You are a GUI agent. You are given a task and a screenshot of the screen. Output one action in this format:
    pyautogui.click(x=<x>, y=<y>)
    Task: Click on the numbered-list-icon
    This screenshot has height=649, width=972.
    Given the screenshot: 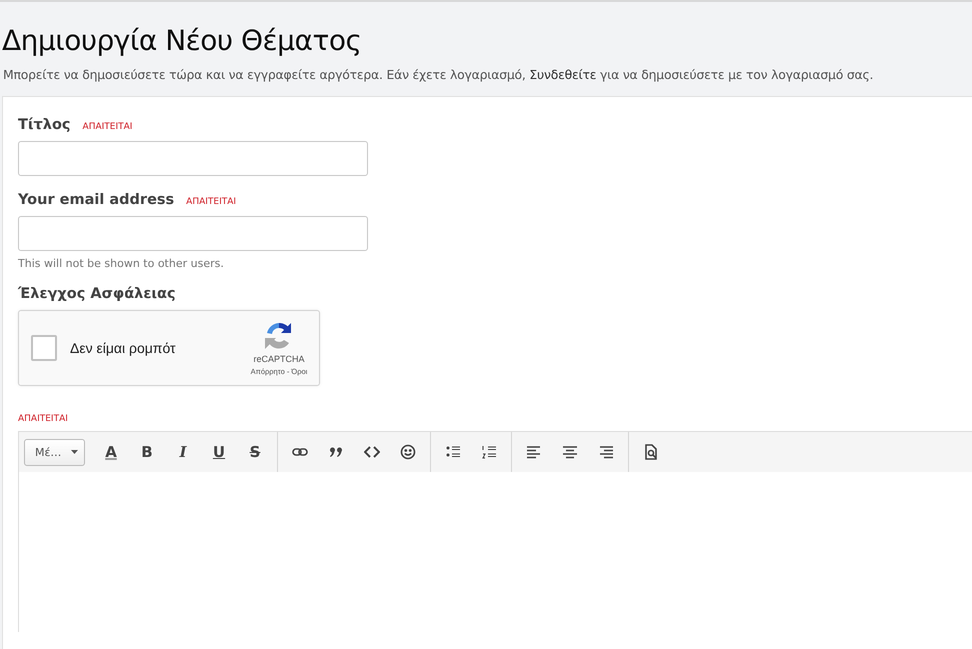 What is the action you would take?
    pyautogui.click(x=489, y=452)
    